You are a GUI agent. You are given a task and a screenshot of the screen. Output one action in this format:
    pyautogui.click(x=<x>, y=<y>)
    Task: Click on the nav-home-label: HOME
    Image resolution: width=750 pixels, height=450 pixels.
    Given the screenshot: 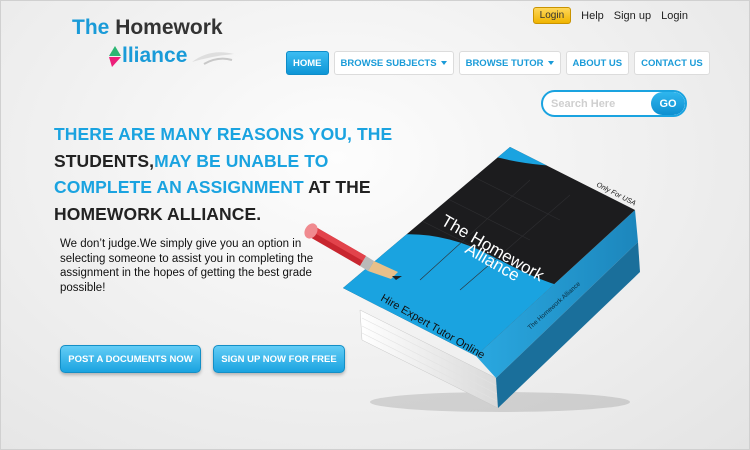 What is the action you would take?
    pyautogui.click(x=307, y=63)
    